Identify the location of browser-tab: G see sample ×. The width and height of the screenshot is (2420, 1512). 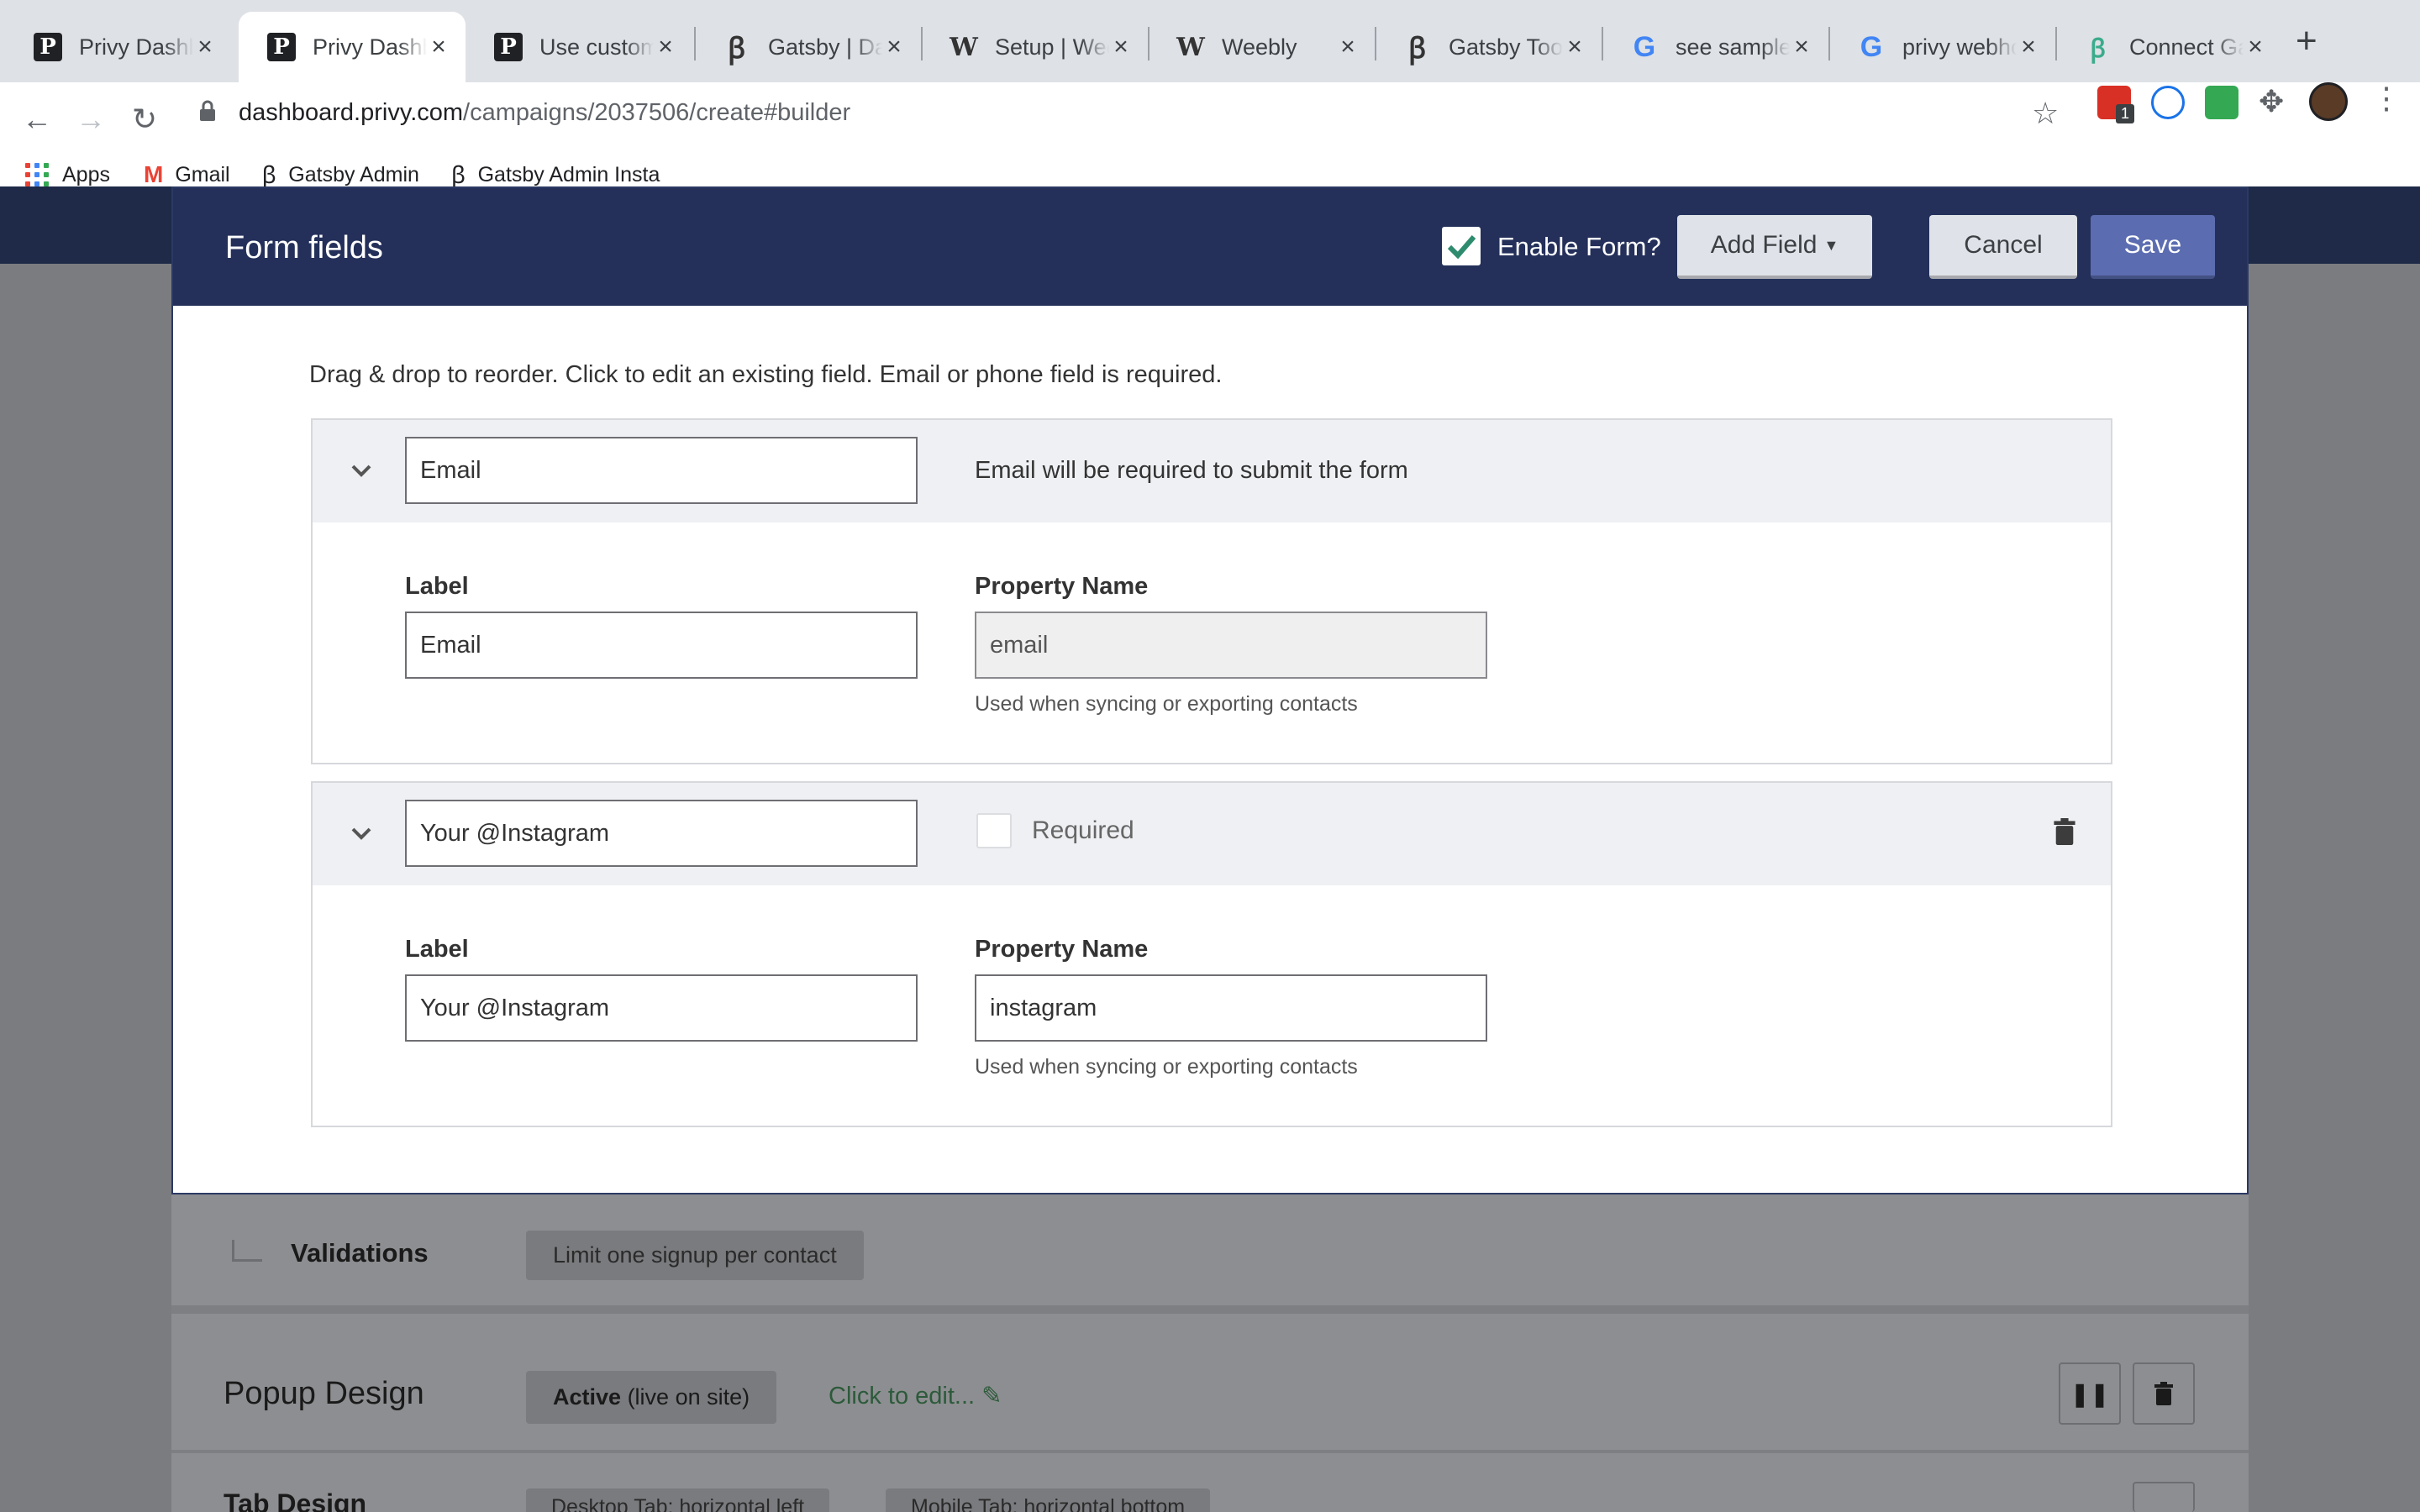
(1715, 47).